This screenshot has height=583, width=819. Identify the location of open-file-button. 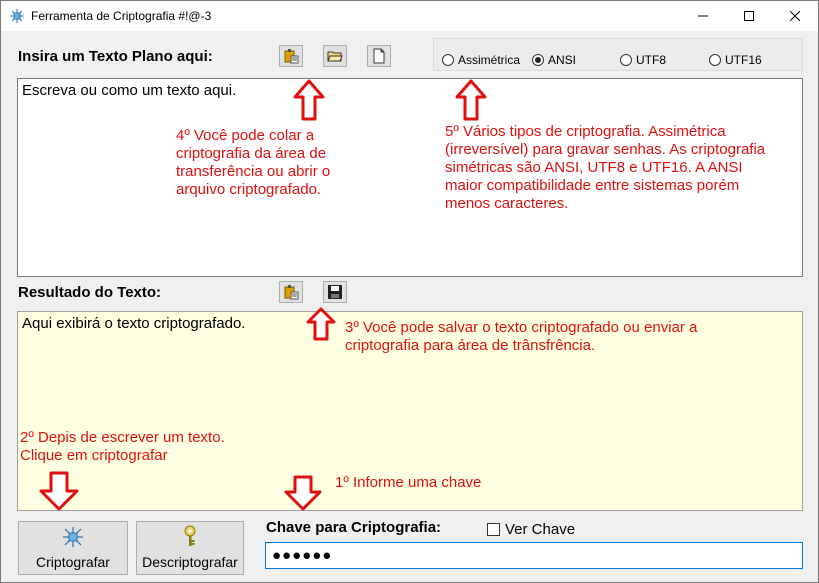
(335, 56).